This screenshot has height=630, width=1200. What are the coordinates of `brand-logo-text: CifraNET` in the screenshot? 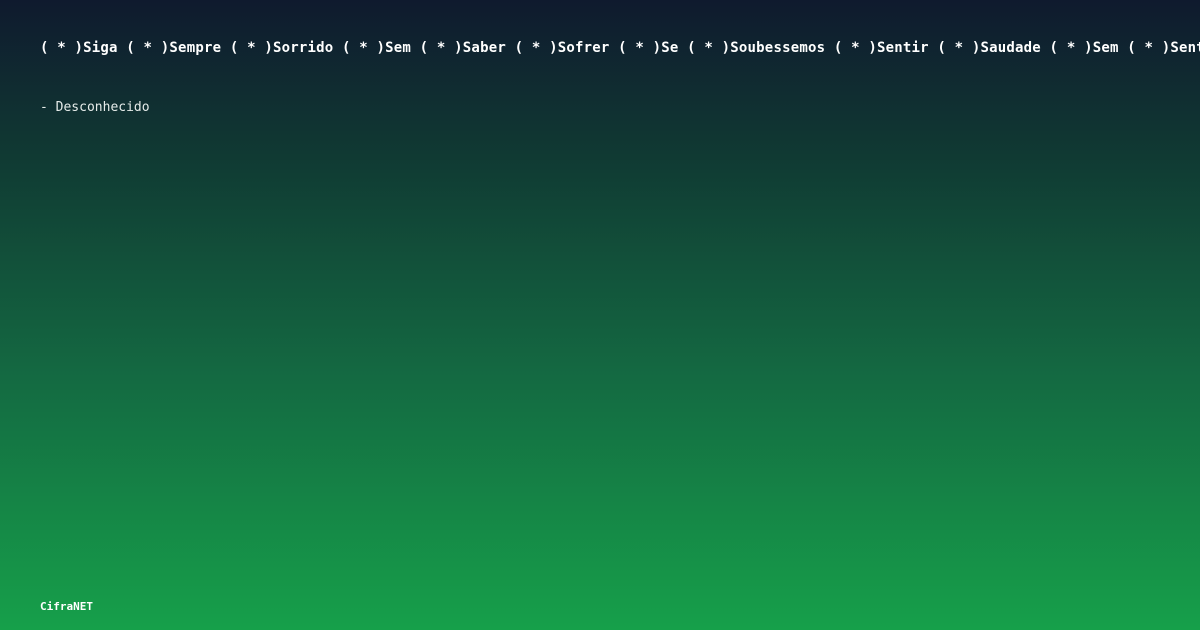 It's located at (66, 606).